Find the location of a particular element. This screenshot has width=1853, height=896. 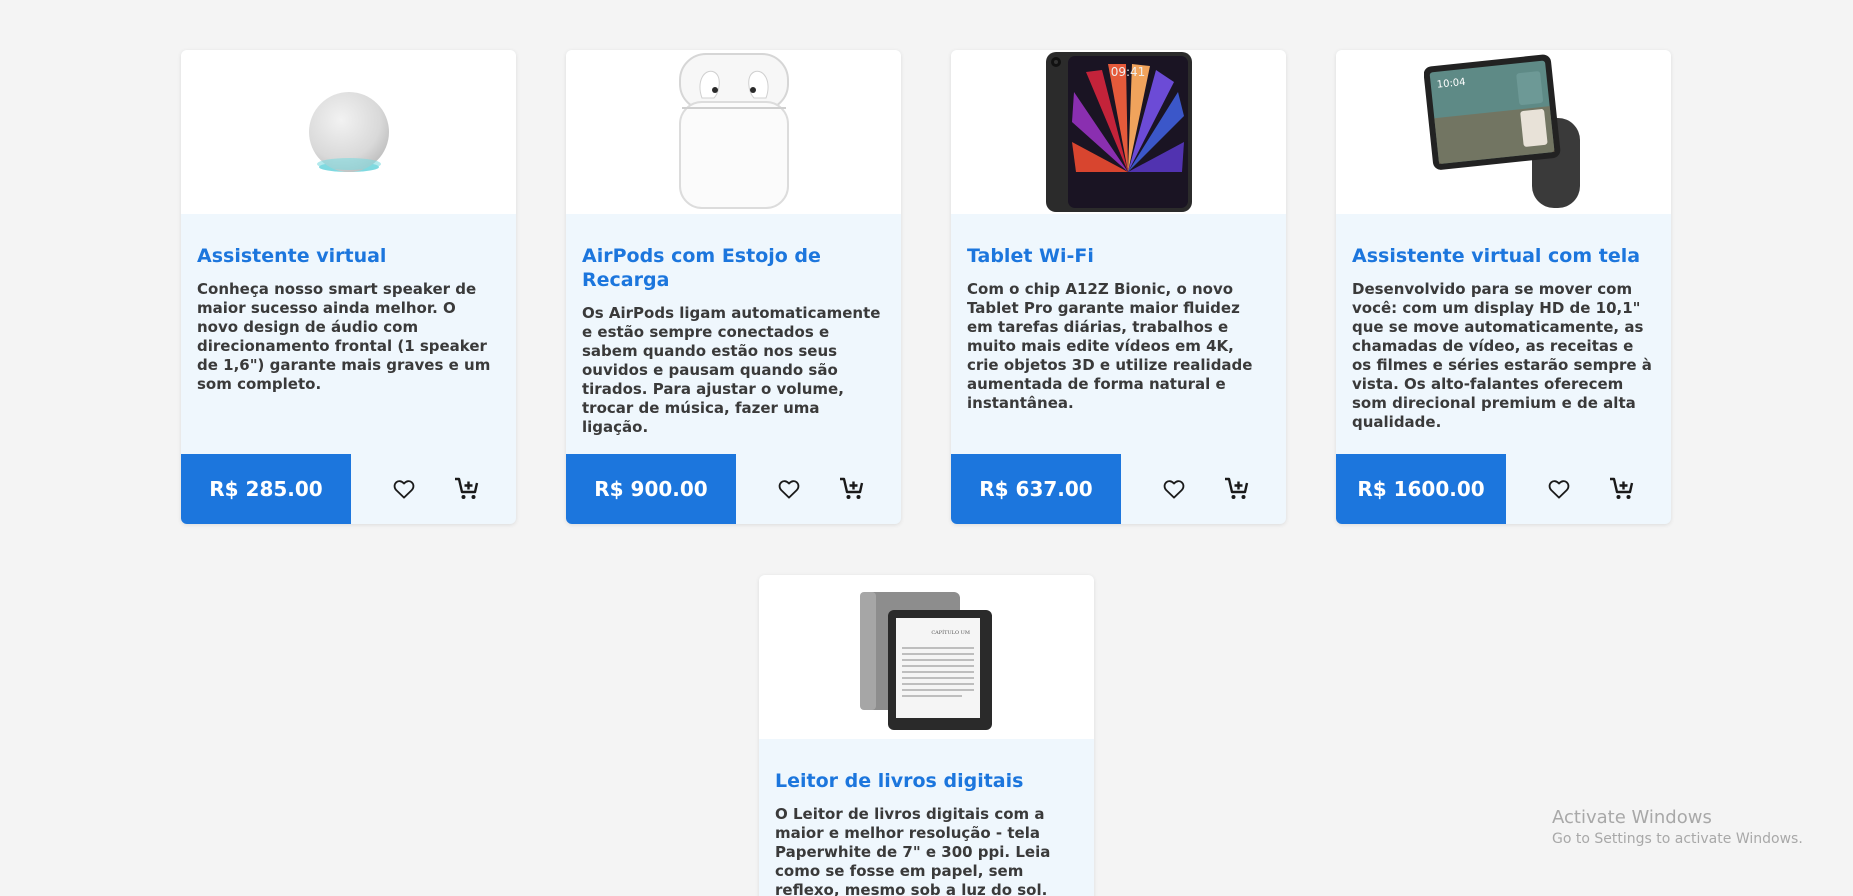

product-title: Assistente virtual is located at coordinates (292, 256).